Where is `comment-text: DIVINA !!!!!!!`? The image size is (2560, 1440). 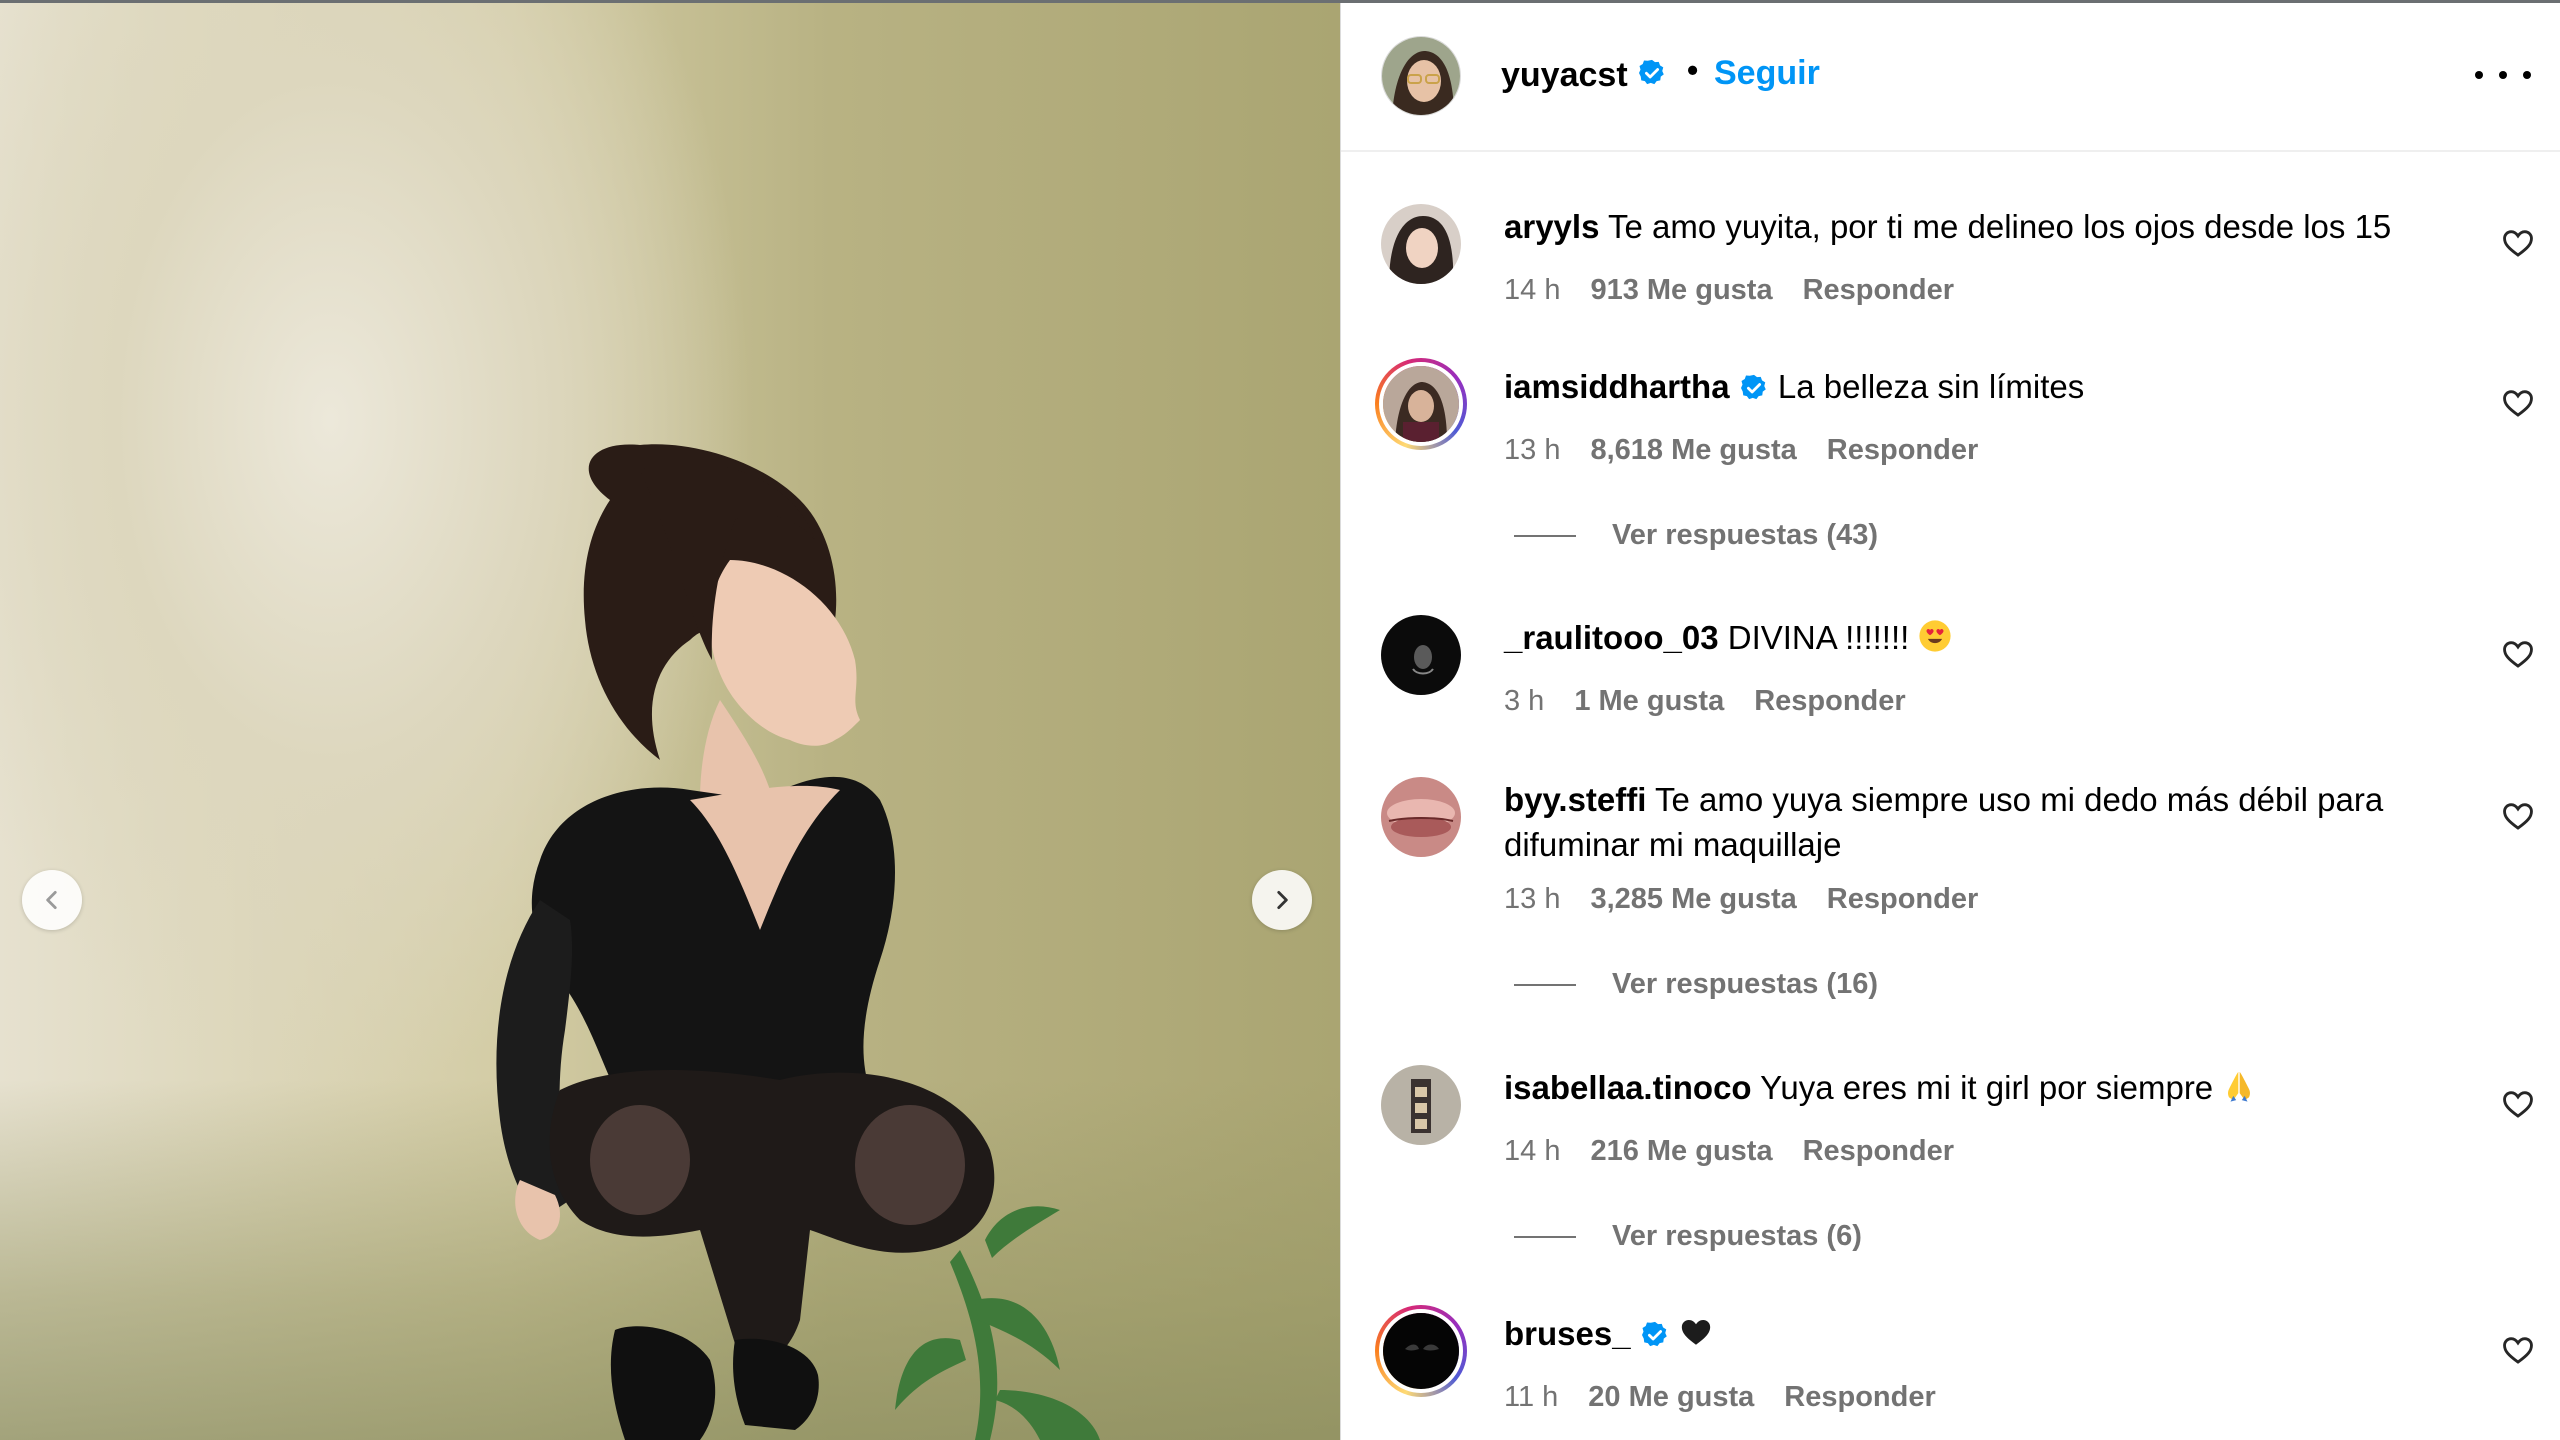 comment-text: DIVINA !!!!!!! is located at coordinates (1818, 637).